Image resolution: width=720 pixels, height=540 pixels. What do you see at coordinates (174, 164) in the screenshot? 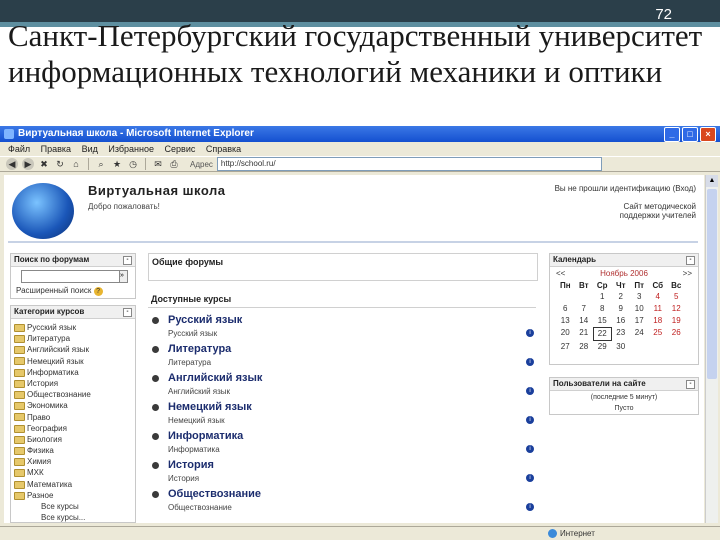
I see `print-icon: ⎙` at bounding box center [174, 164].